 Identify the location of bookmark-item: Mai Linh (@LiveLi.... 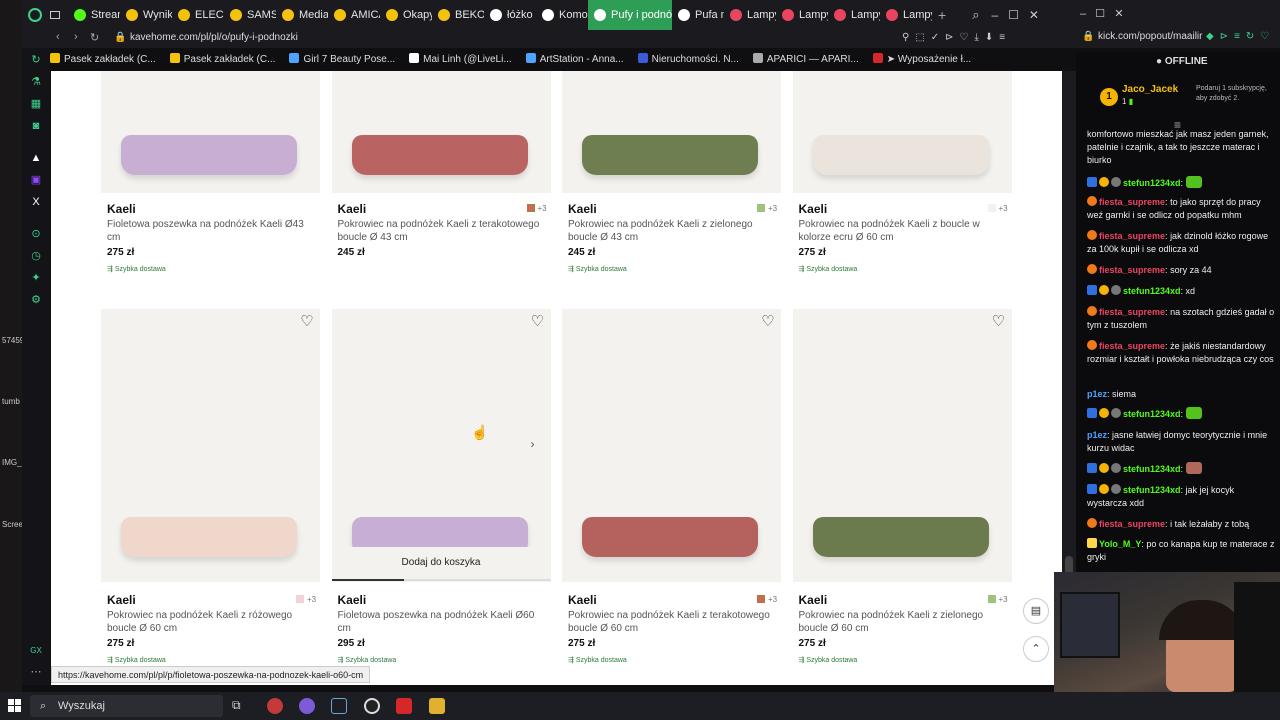
(460, 59).